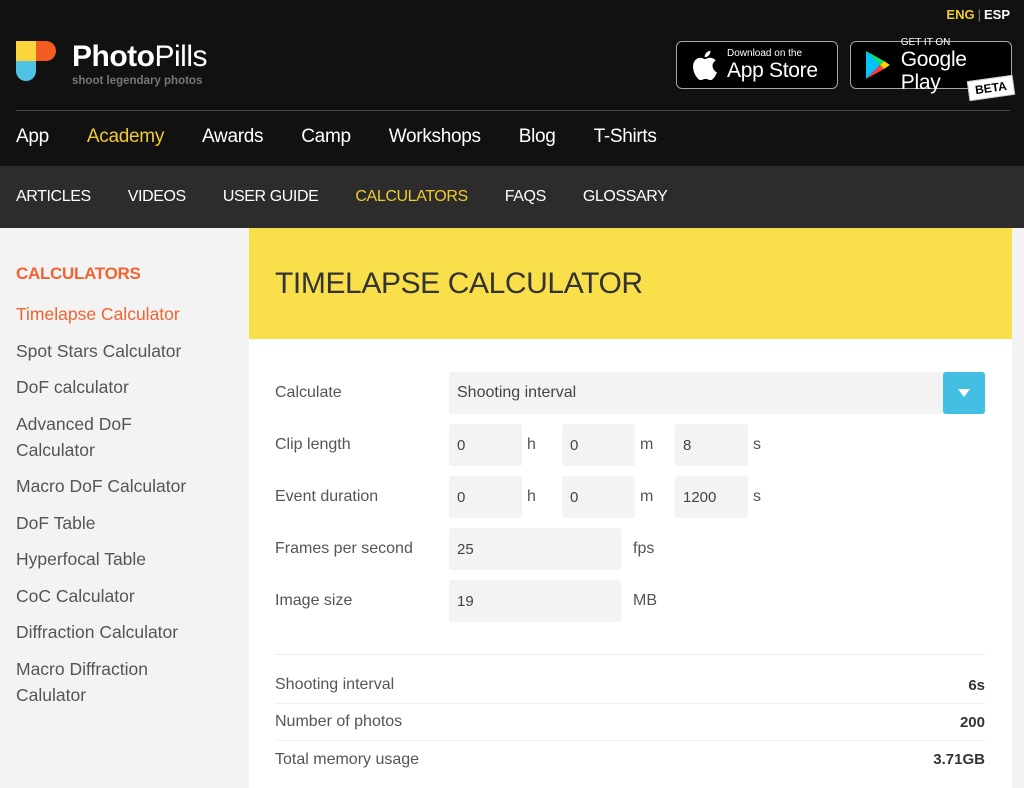 The image size is (1024, 788). Describe the element at coordinates (233, 137) in the screenshot. I see `main-nav-awards: Awards` at that location.